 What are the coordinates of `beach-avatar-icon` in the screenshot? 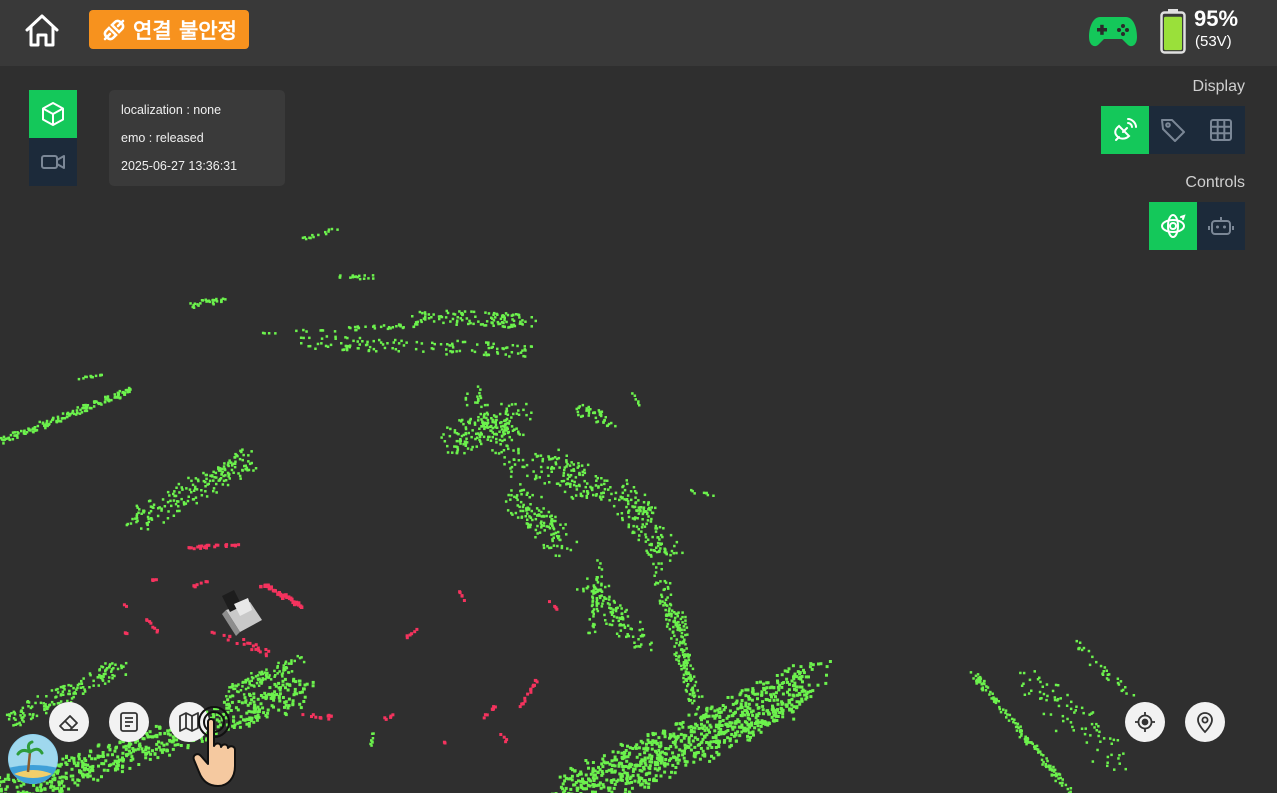 It's located at (33, 759).